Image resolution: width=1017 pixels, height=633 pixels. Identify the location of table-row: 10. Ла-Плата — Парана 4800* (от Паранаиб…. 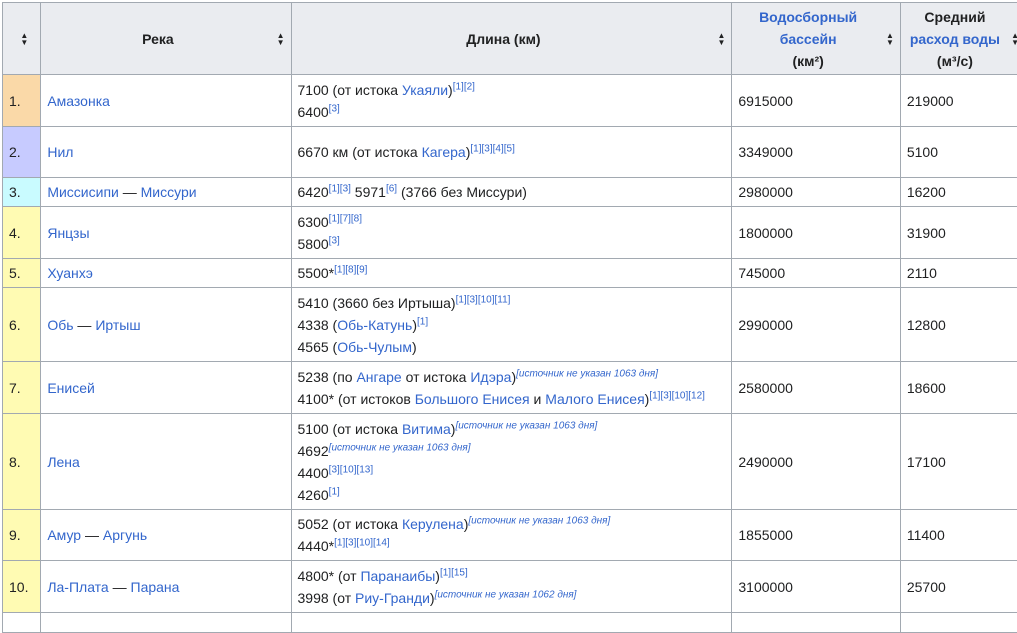
(510, 587).